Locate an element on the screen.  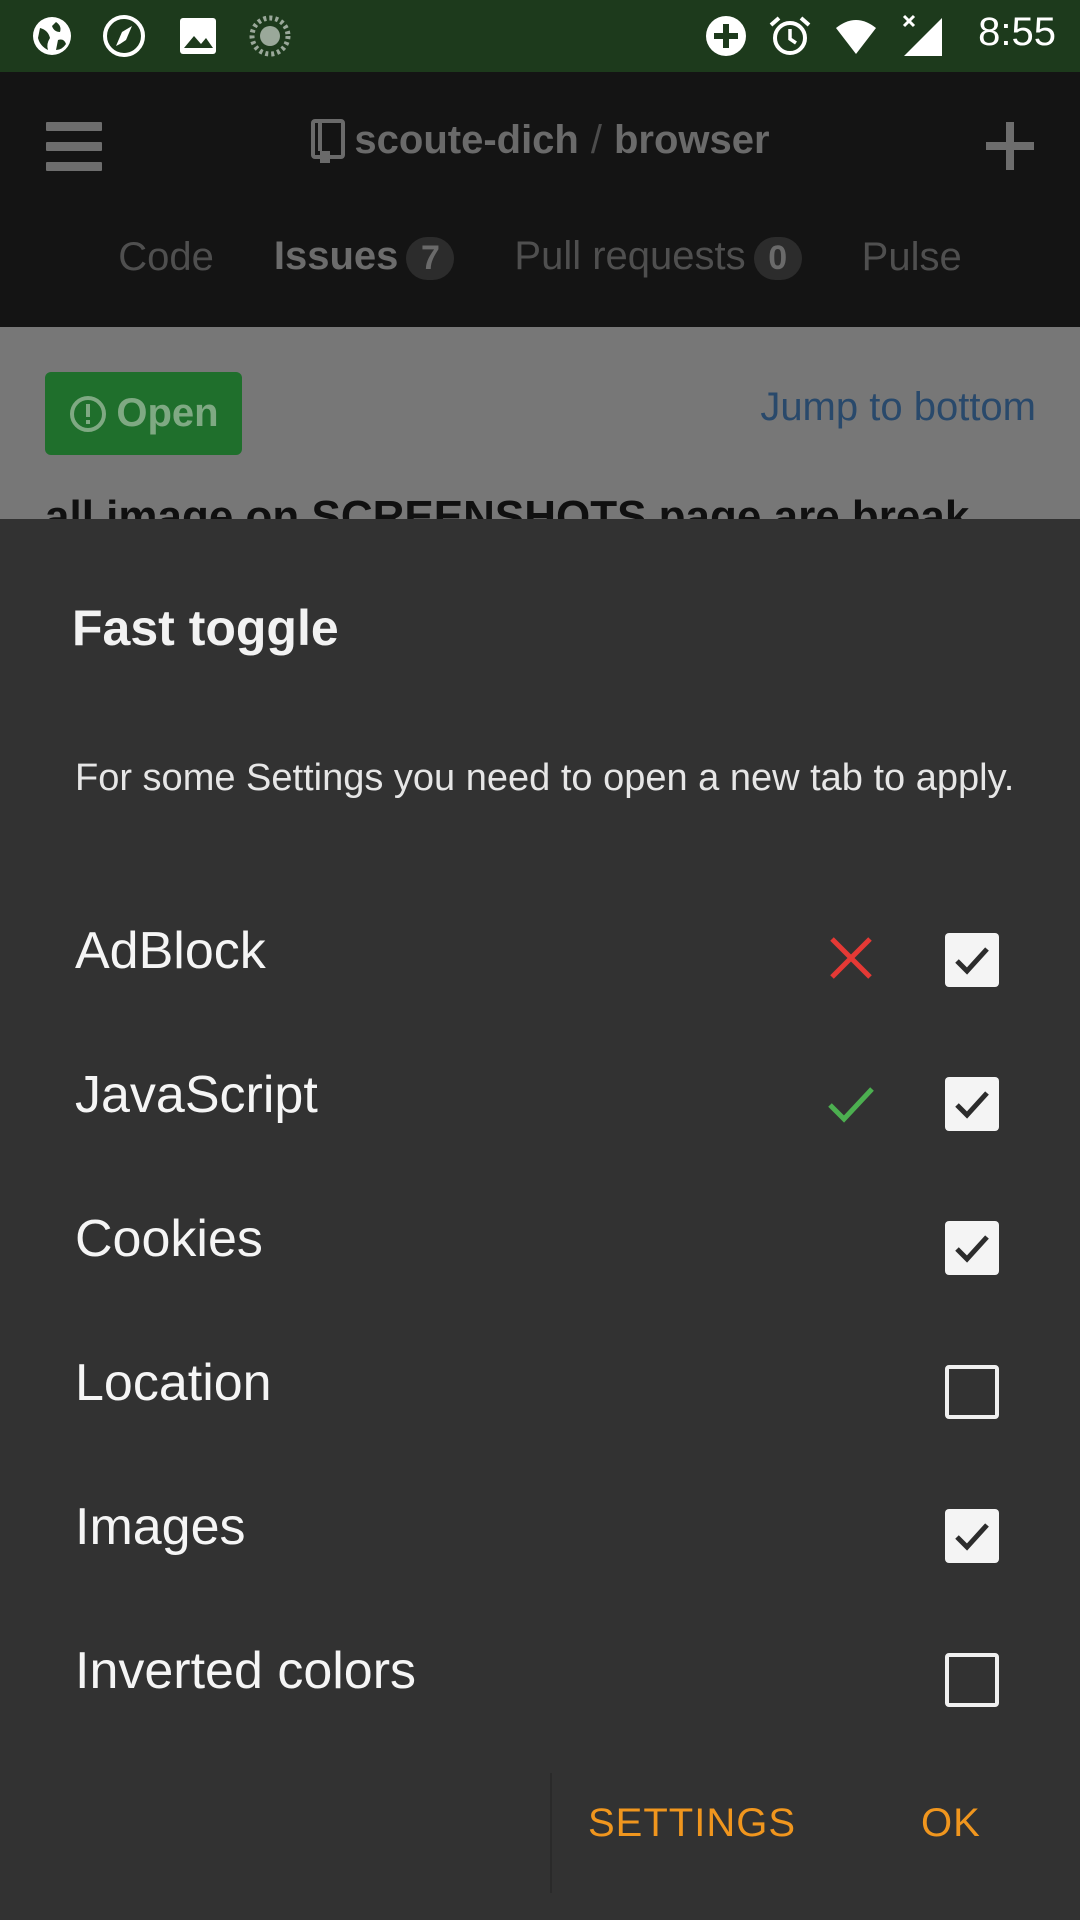
status-badge: Open is located at coordinates (143, 413).